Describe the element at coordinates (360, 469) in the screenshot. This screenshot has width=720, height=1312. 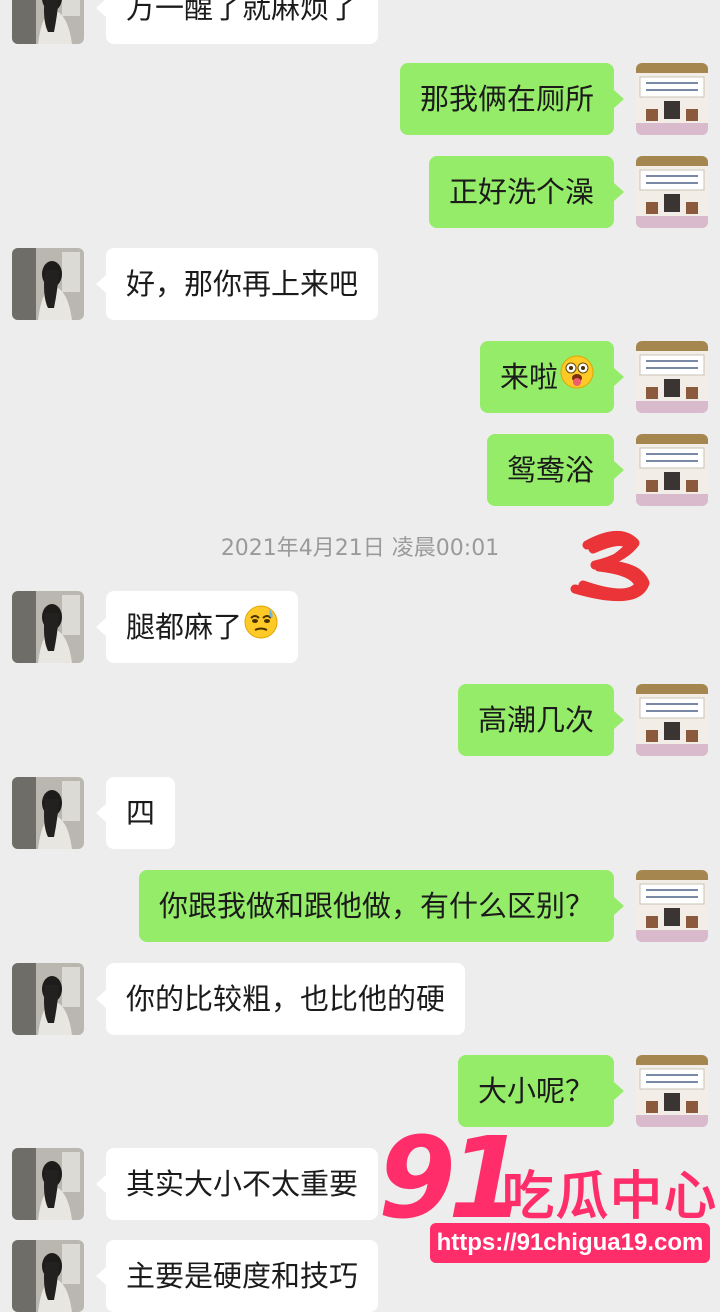
I see `message-row: 鸳鸯浴` at that location.